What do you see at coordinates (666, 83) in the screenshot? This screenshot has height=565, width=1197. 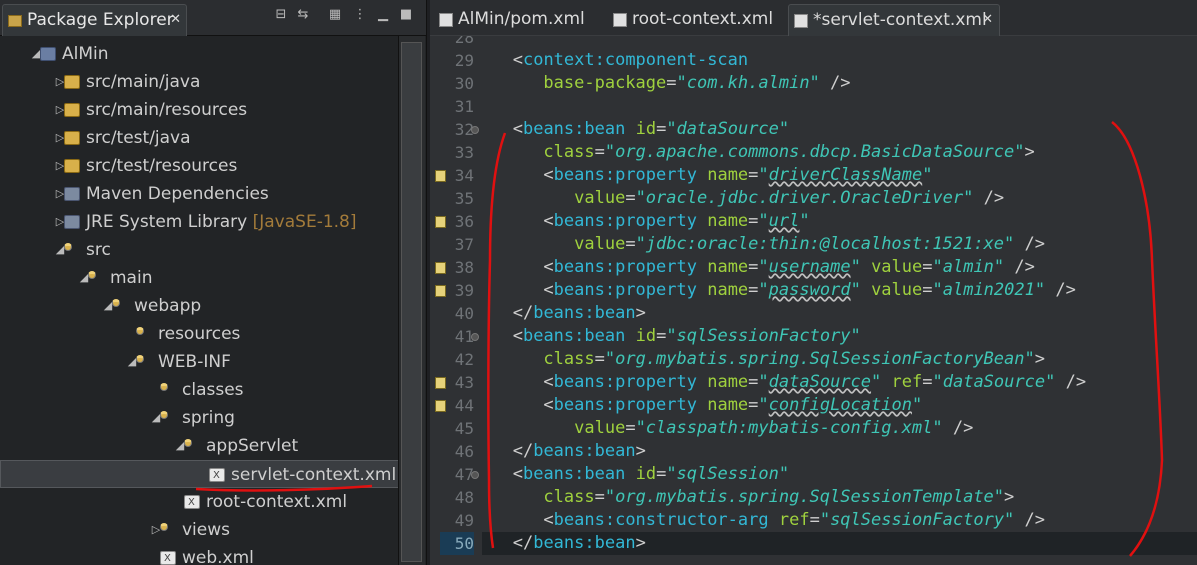 I see `code-line: base-package="com.kh.almin" />` at bounding box center [666, 83].